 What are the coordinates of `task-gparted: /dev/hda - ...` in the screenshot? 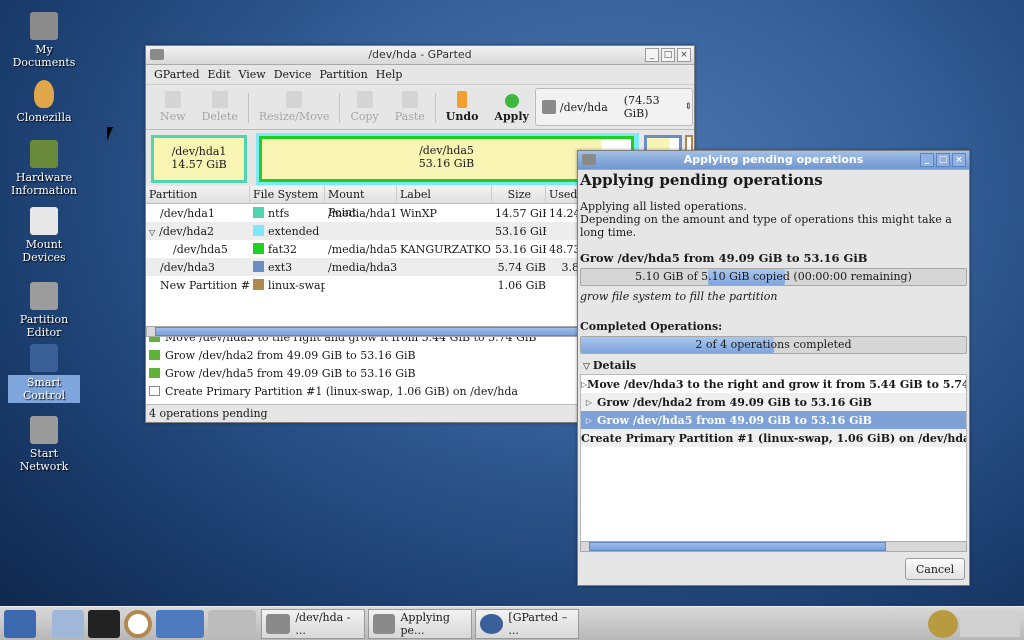 It's located at (313, 623).